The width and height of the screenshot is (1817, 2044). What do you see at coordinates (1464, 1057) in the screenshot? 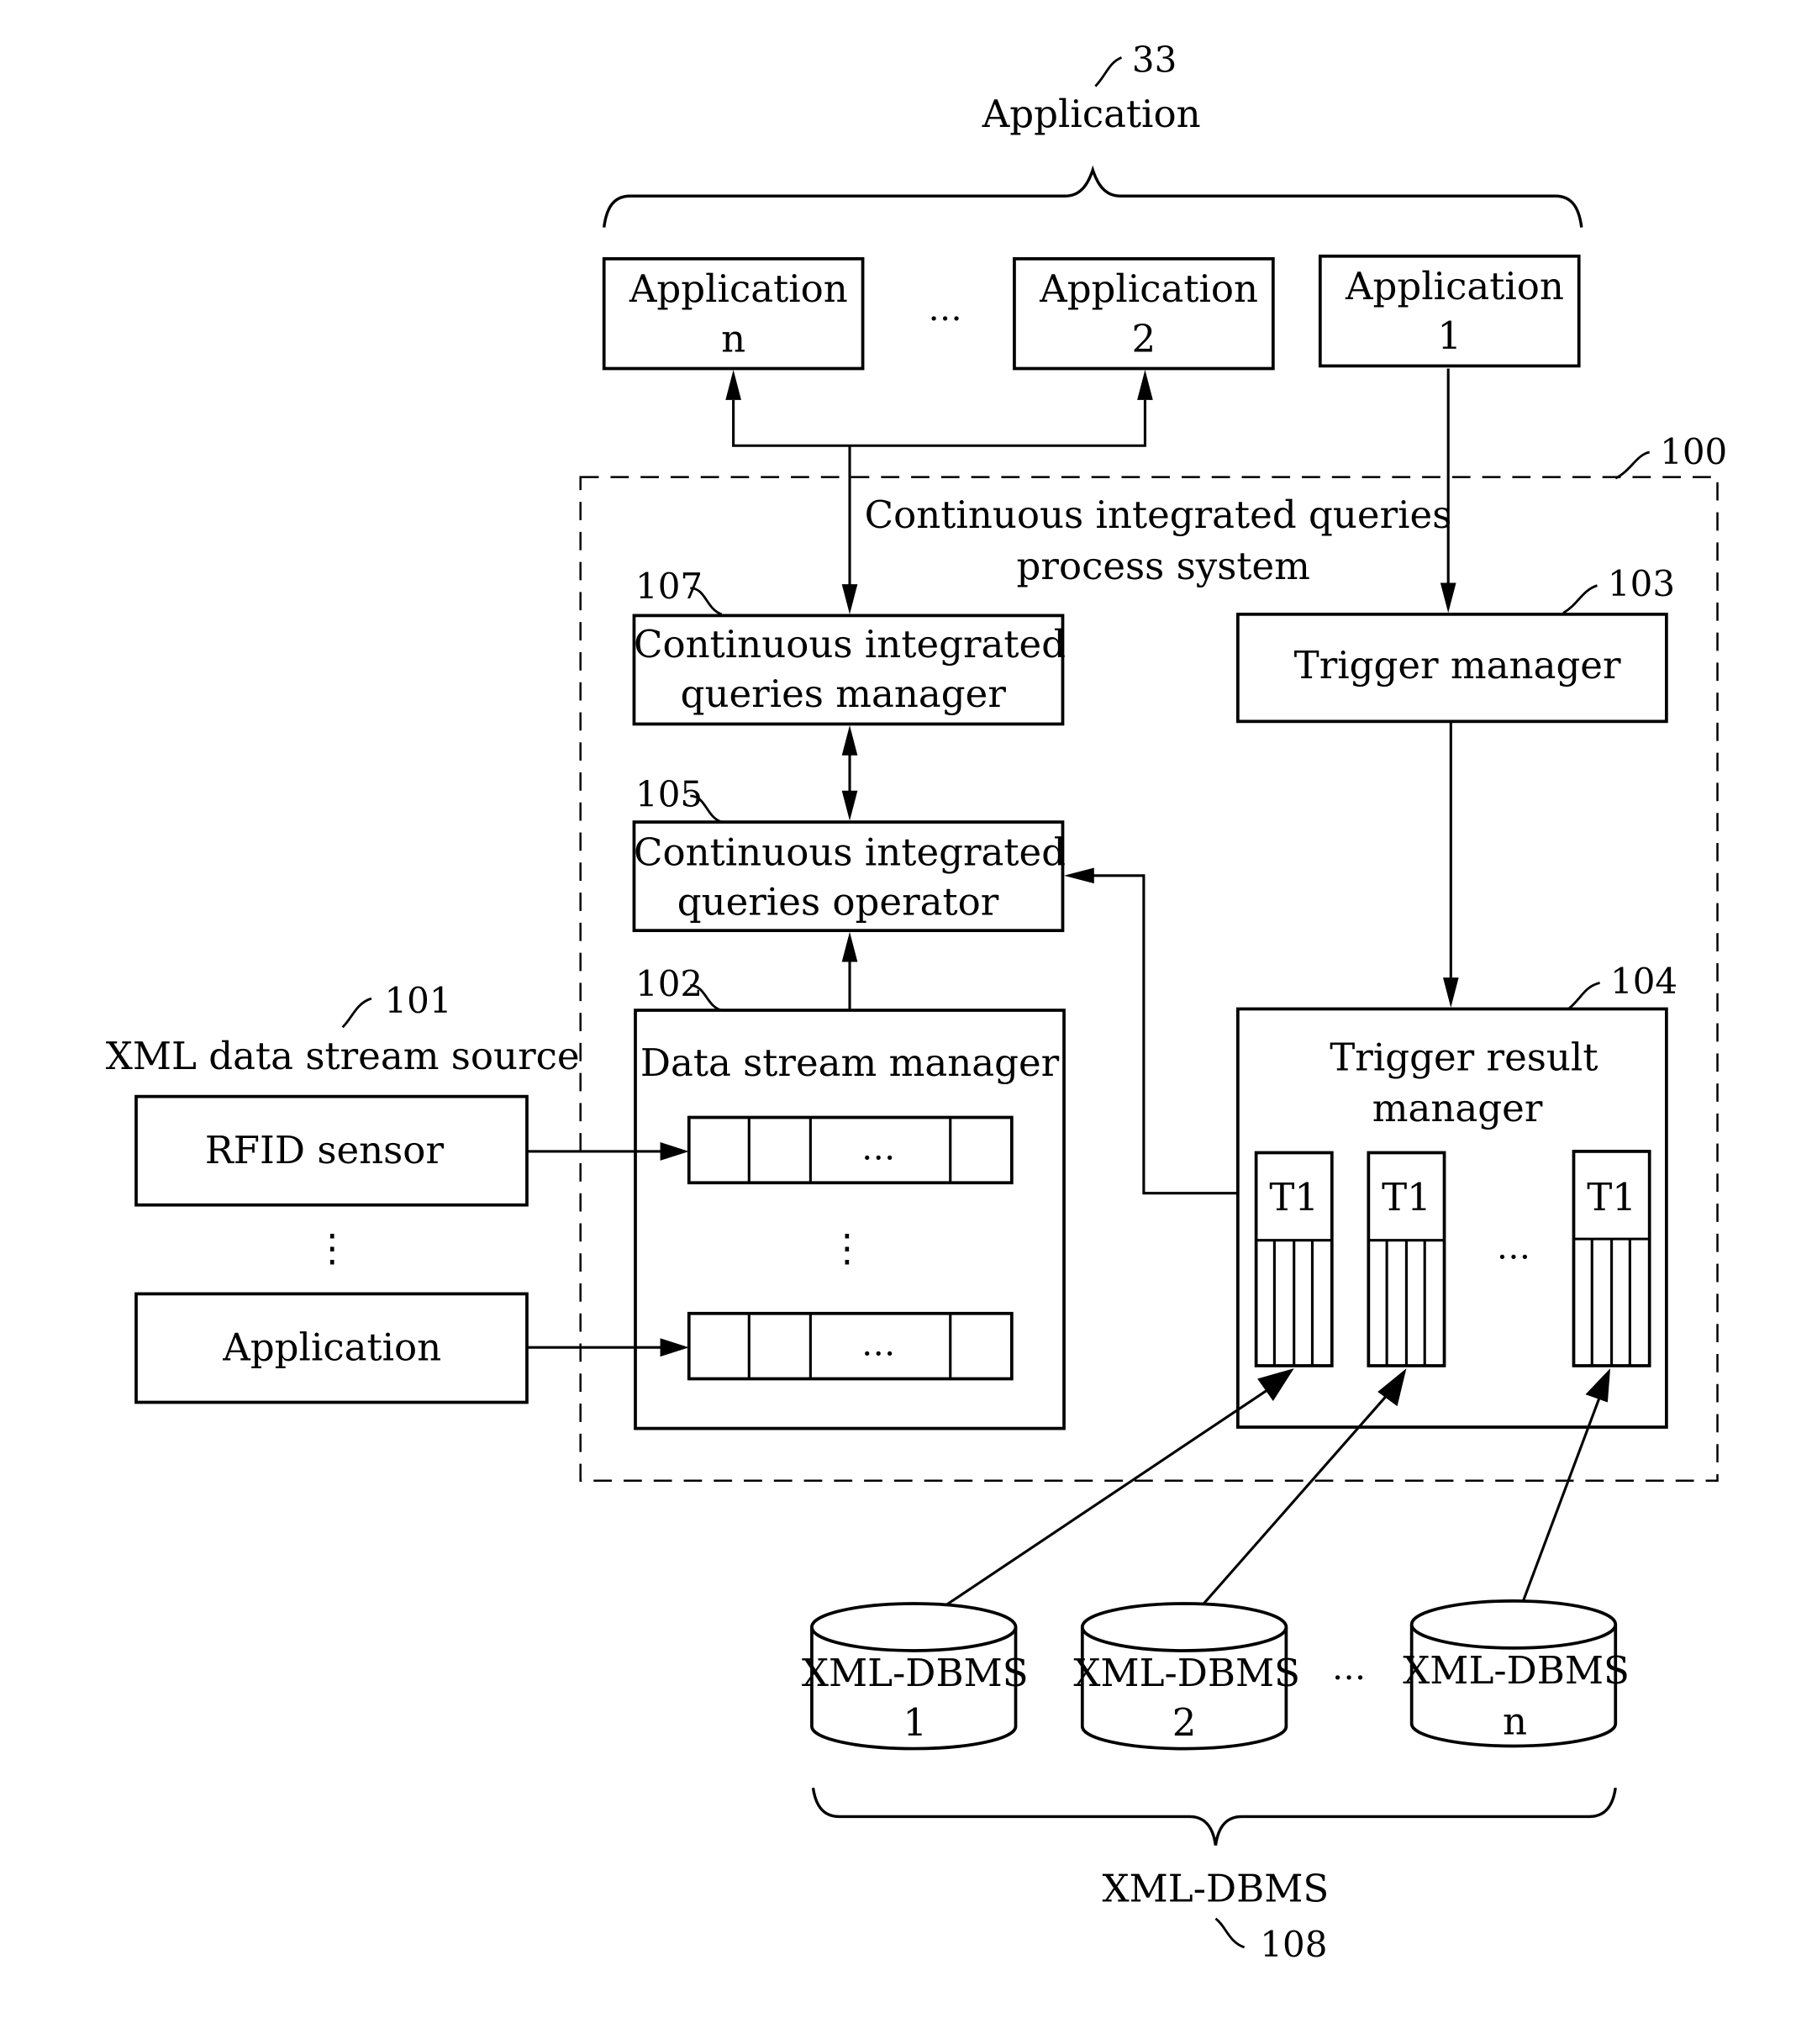
I see `svg-text: Trigger result` at bounding box center [1464, 1057].